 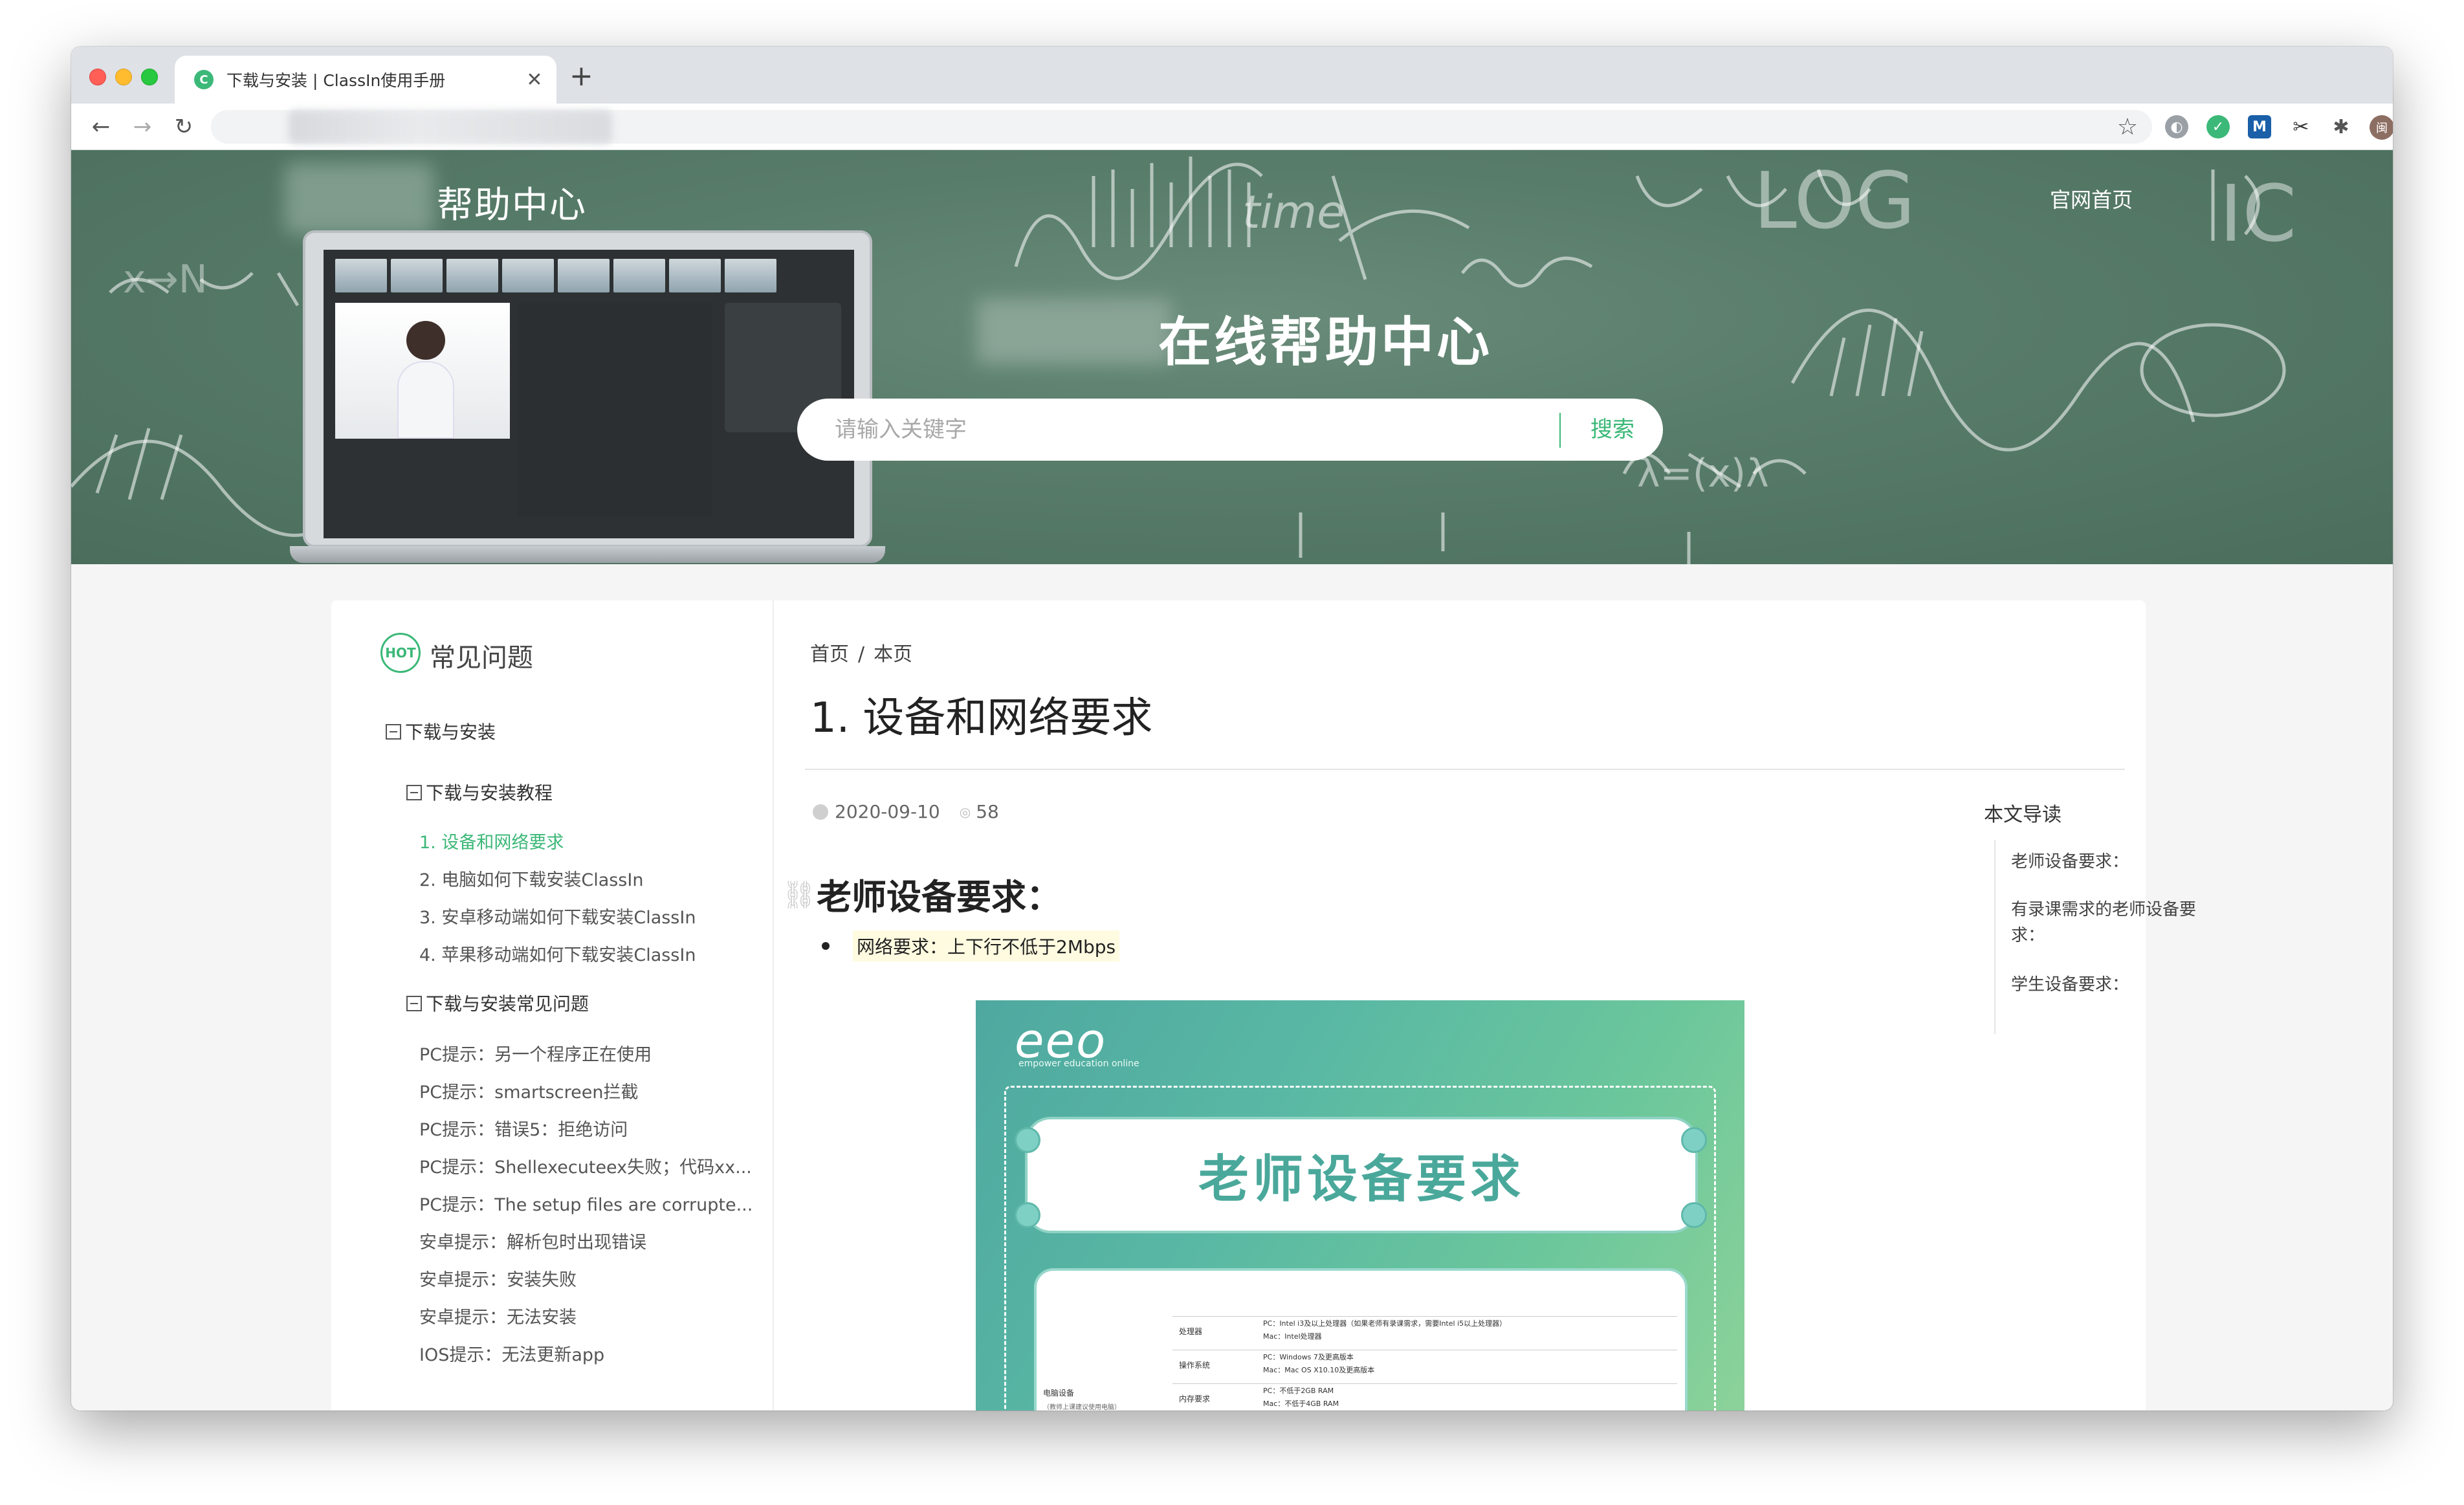 What do you see at coordinates (498, 1003) in the screenshot?
I see `tree-group-faq: 下载与安装常见问题` at bounding box center [498, 1003].